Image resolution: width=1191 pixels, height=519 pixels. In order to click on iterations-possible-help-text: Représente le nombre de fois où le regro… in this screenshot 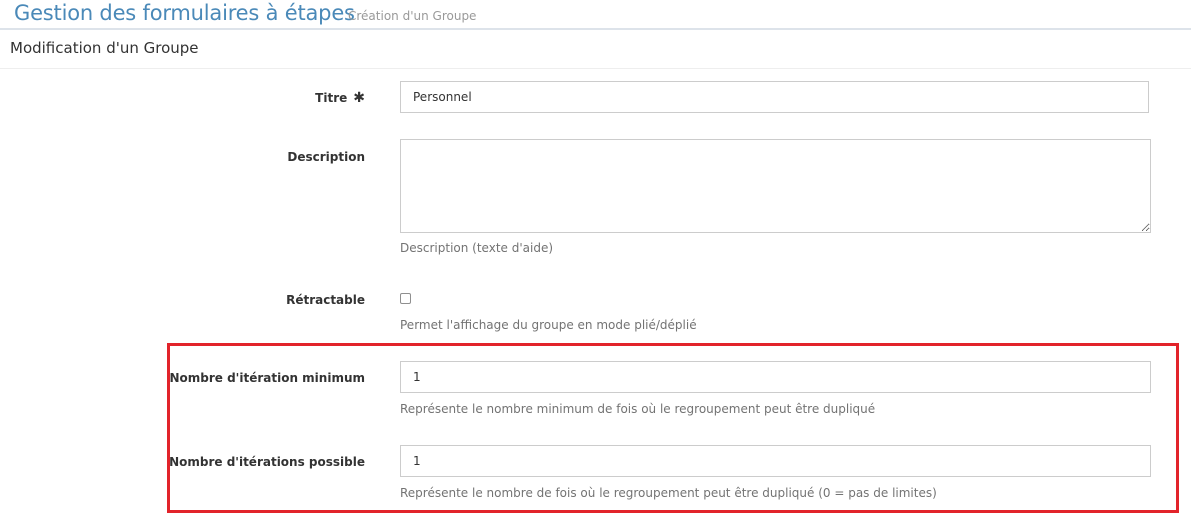, I will do `click(668, 493)`.